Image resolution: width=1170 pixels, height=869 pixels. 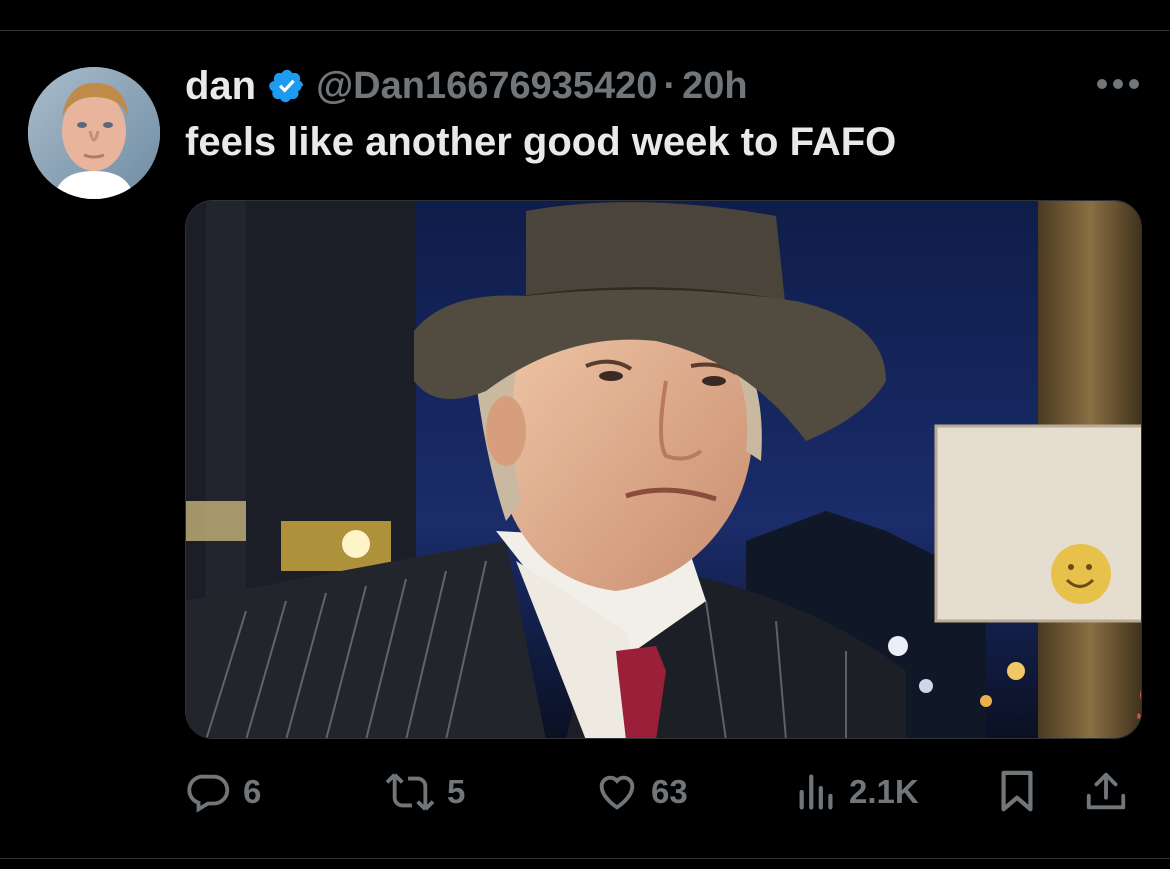 I want to click on avatar, so click(x=94, y=133).